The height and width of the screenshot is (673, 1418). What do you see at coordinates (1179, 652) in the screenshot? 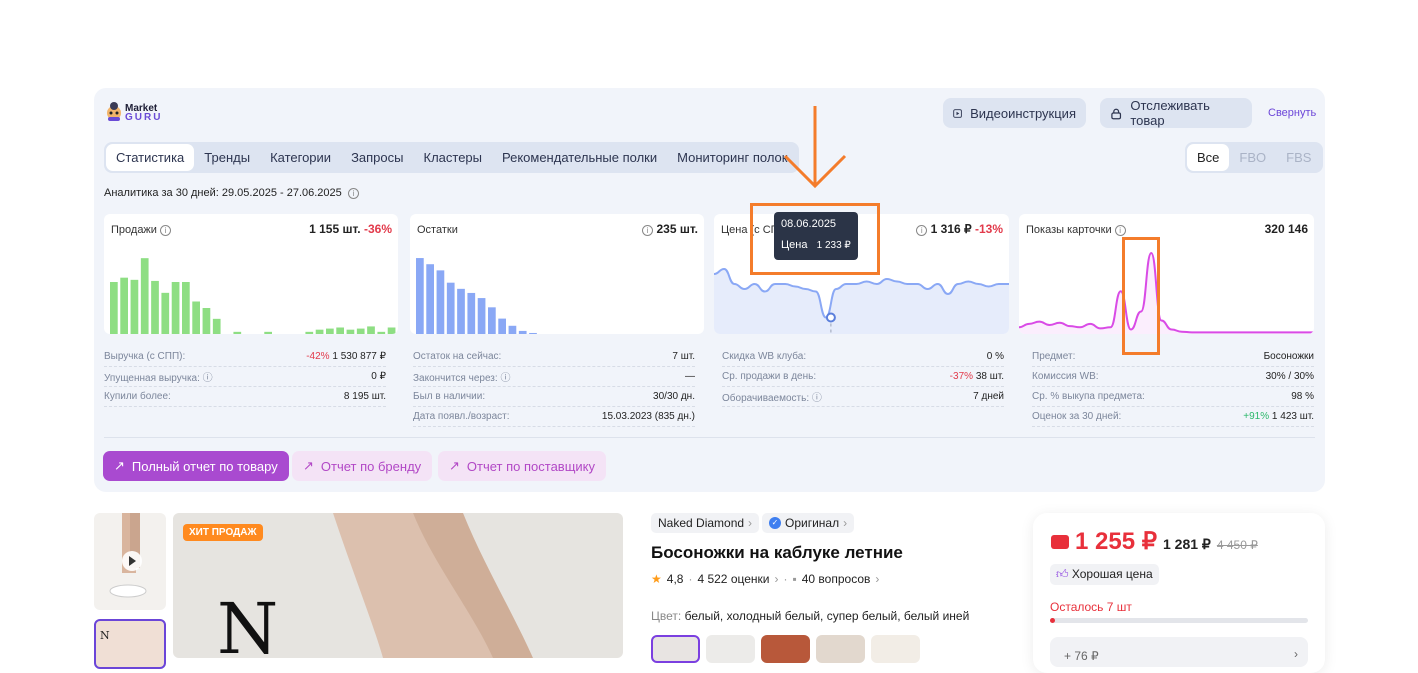
I see `bonus-row: + 76 ₽ ›` at bounding box center [1179, 652].